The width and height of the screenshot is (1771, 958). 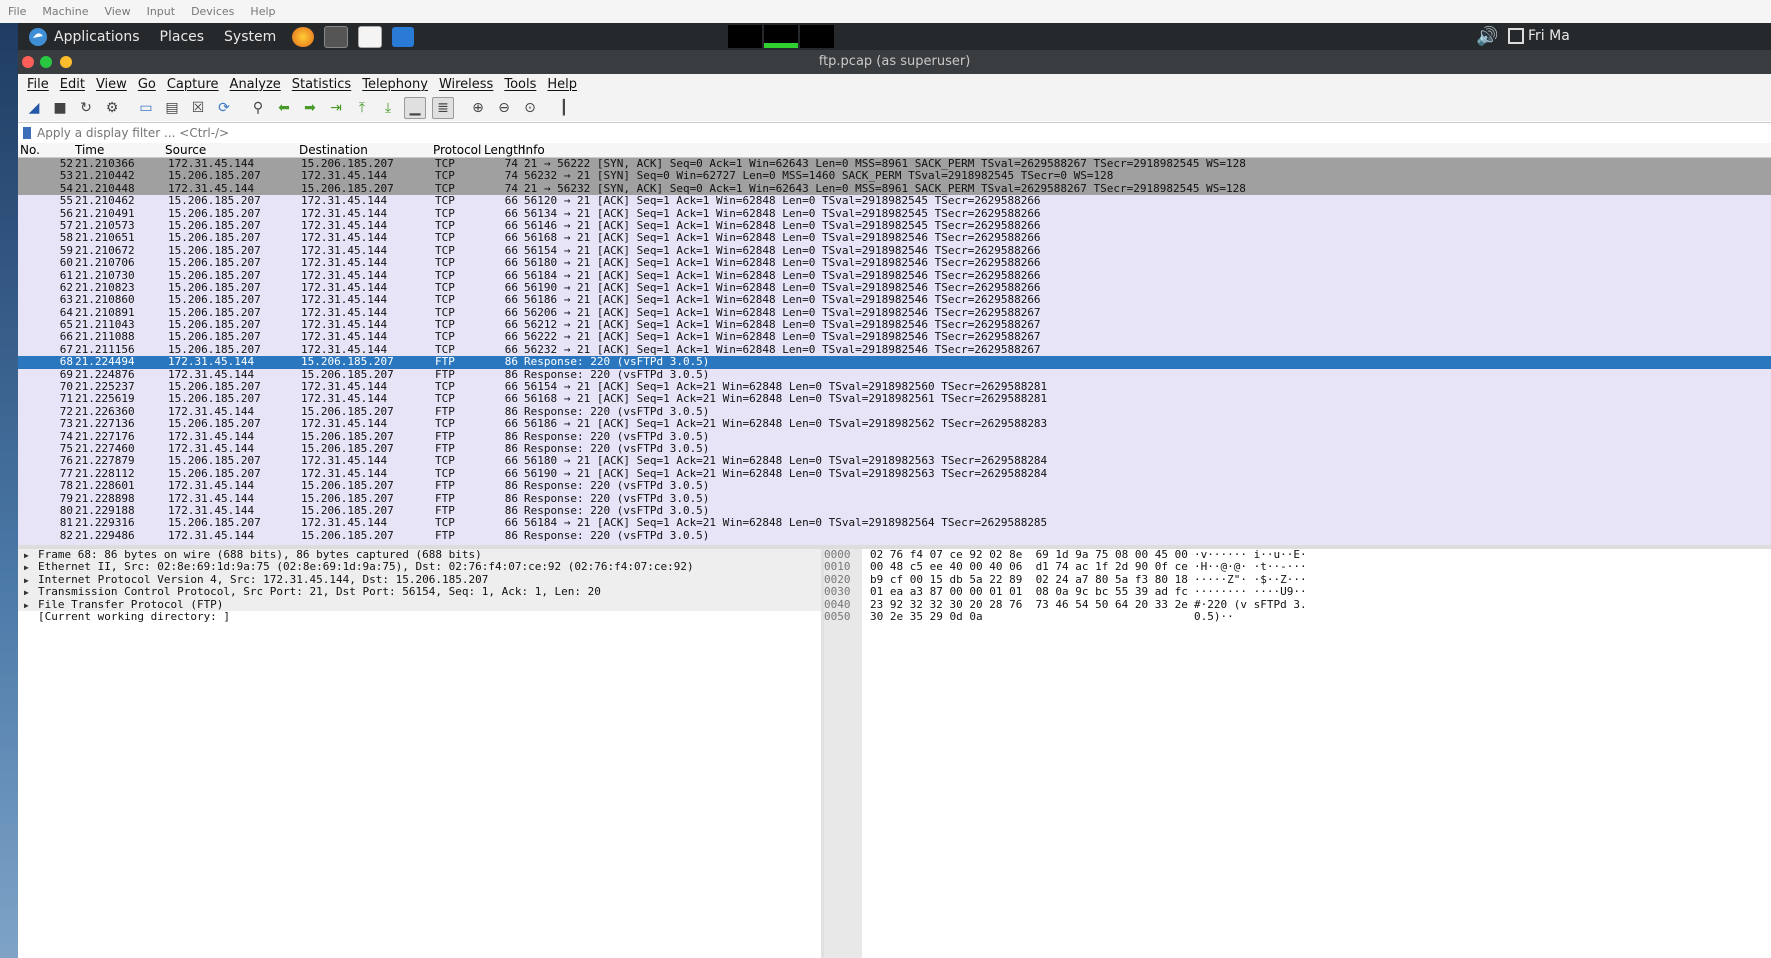 What do you see at coordinates (258, 108) in the screenshot?
I see `find-icon: ⚲` at bounding box center [258, 108].